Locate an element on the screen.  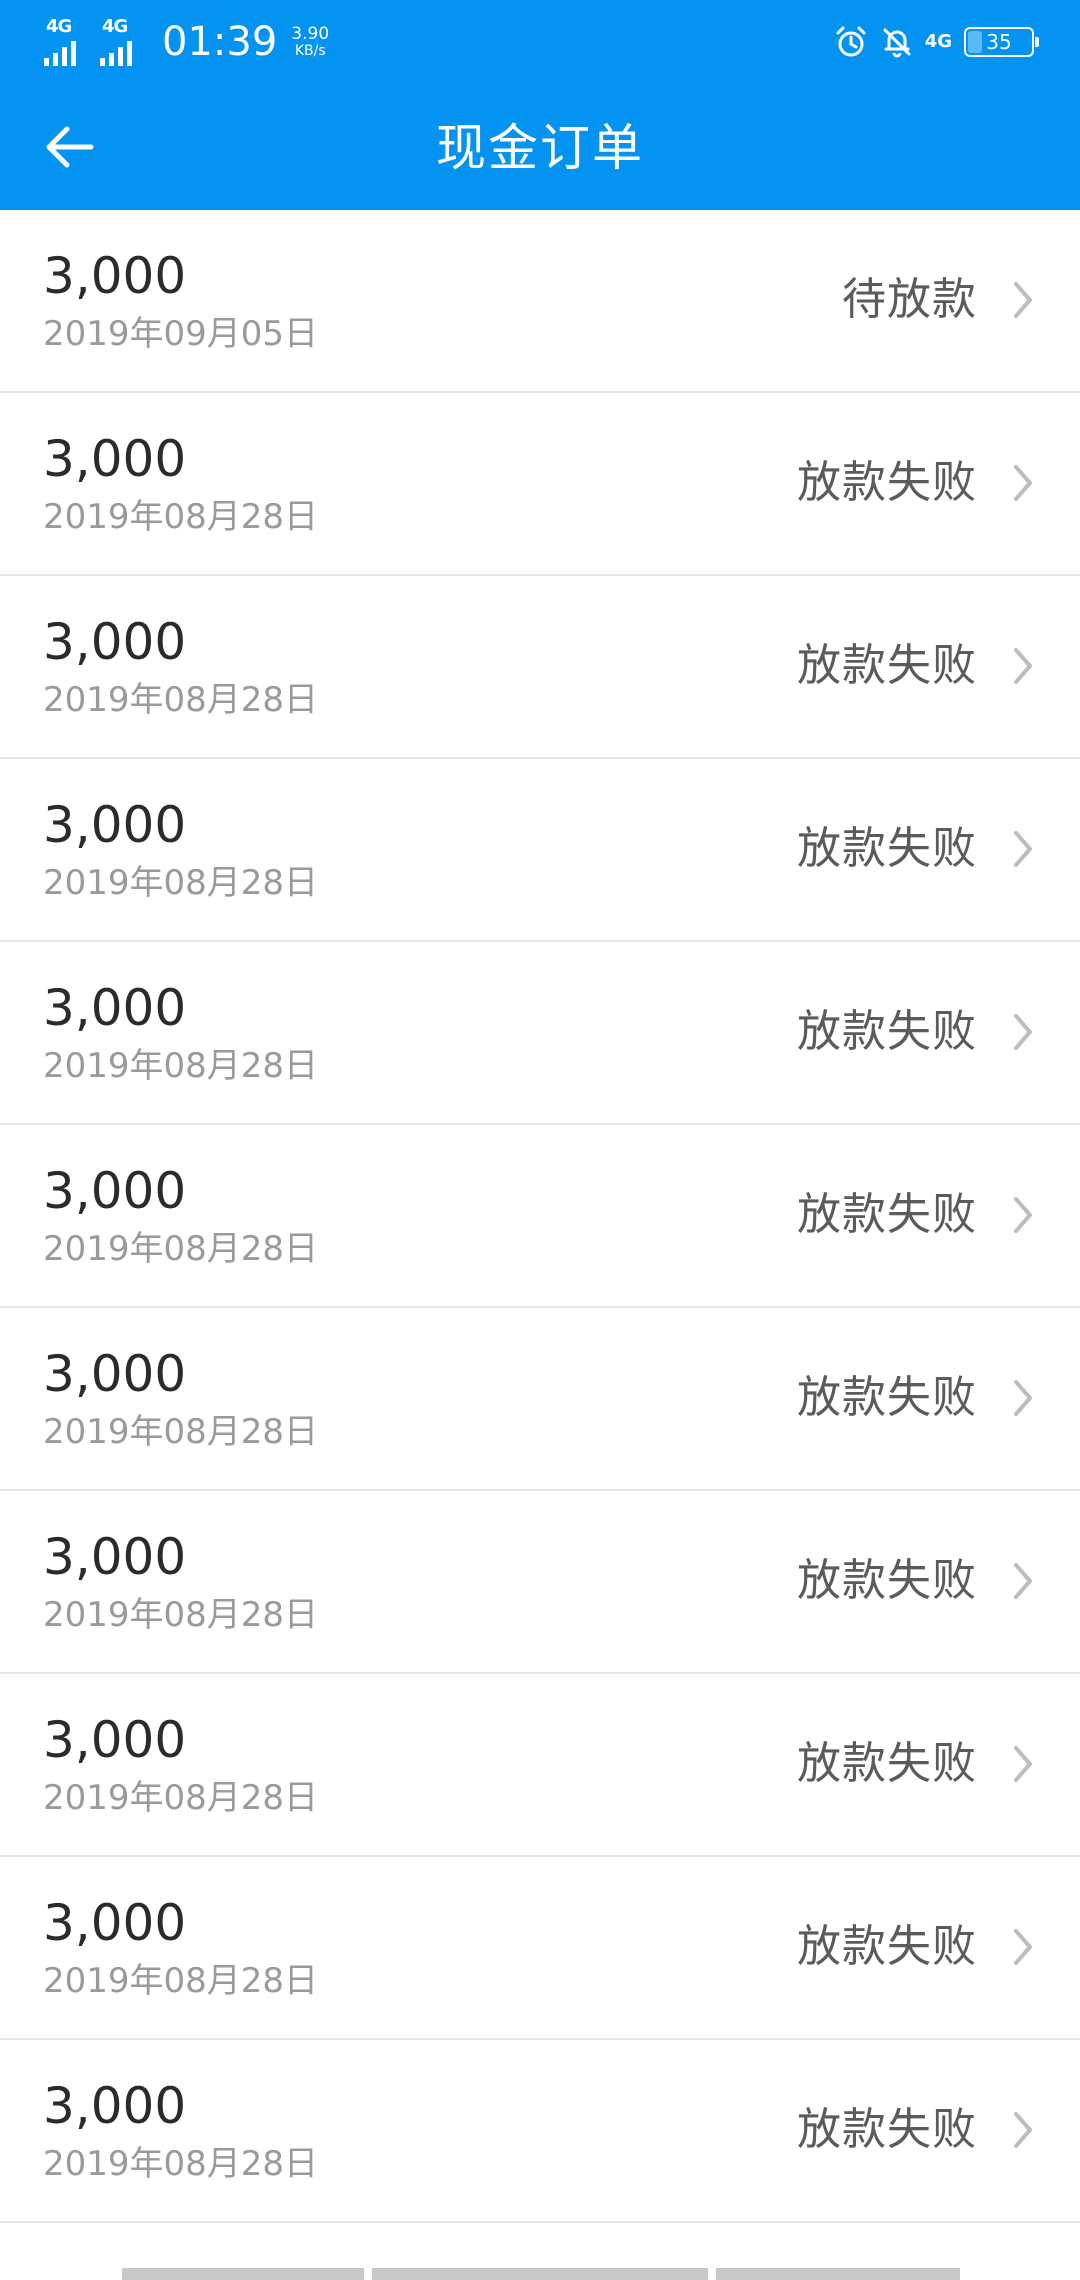
sim1-signal-icon: 4G is located at coordinates (67, 42).